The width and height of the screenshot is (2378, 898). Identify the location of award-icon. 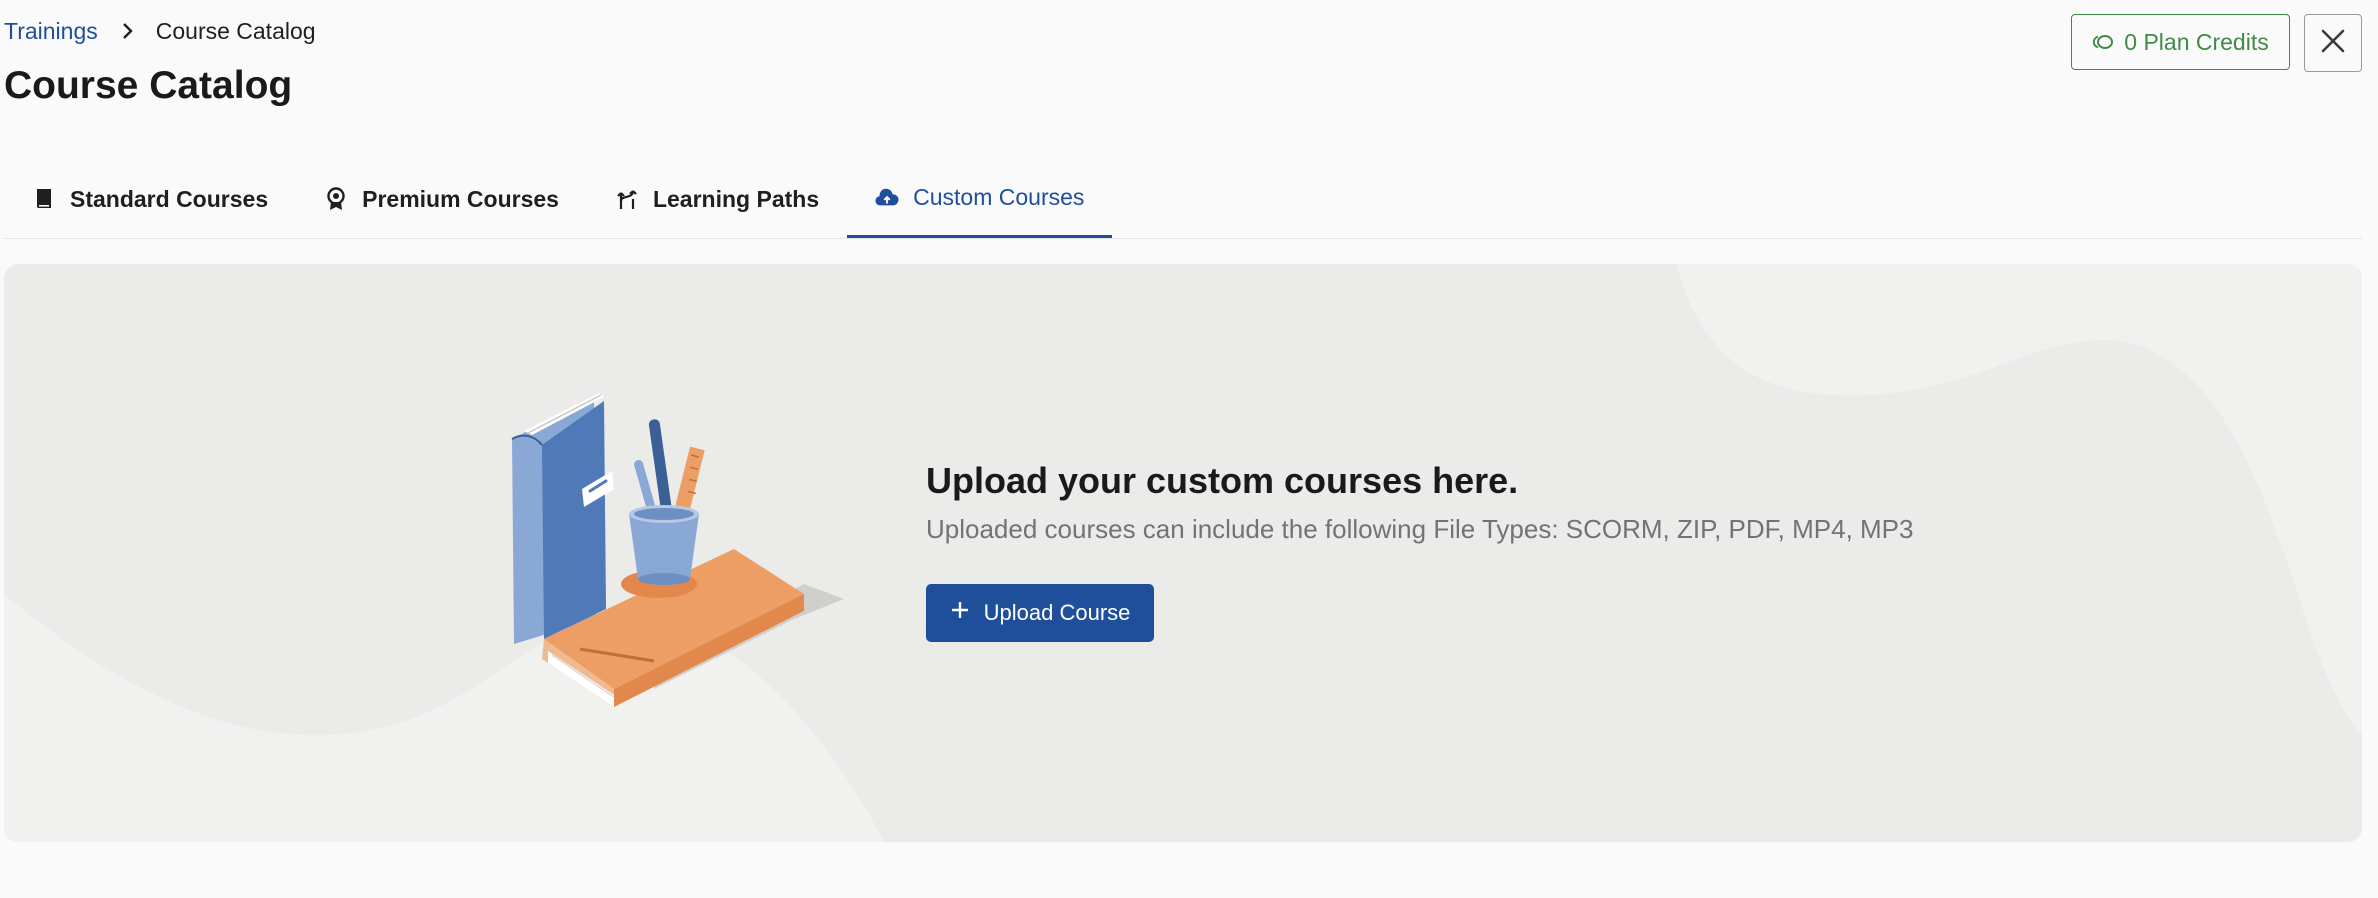
(336, 199).